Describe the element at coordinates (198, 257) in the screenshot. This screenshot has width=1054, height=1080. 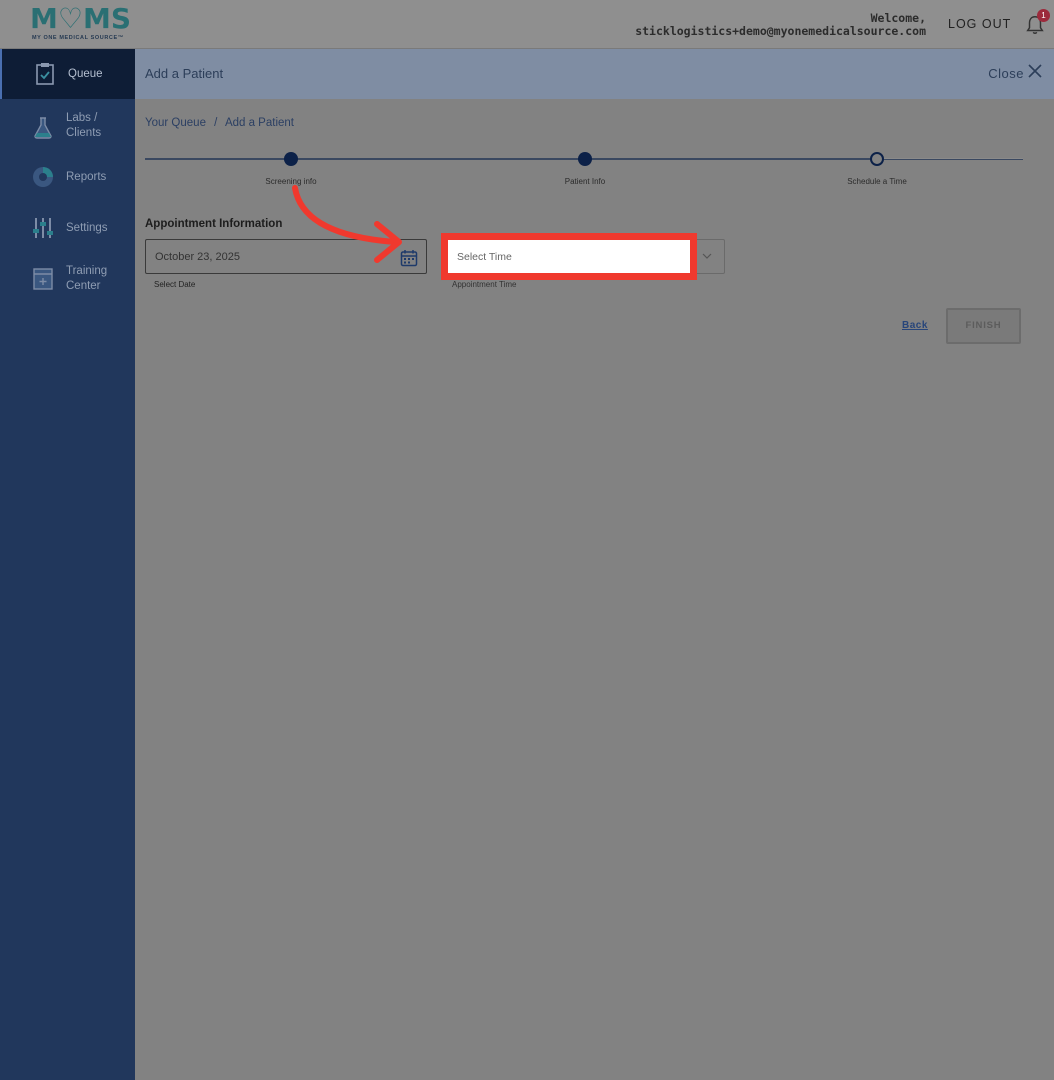
I see `date-value: October 23, 2025` at that location.